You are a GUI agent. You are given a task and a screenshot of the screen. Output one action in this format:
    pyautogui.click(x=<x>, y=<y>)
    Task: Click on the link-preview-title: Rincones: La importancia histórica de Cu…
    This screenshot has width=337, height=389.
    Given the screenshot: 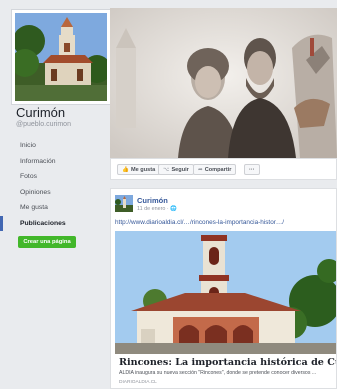 What is the action you would take?
    pyautogui.click(x=227, y=362)
    